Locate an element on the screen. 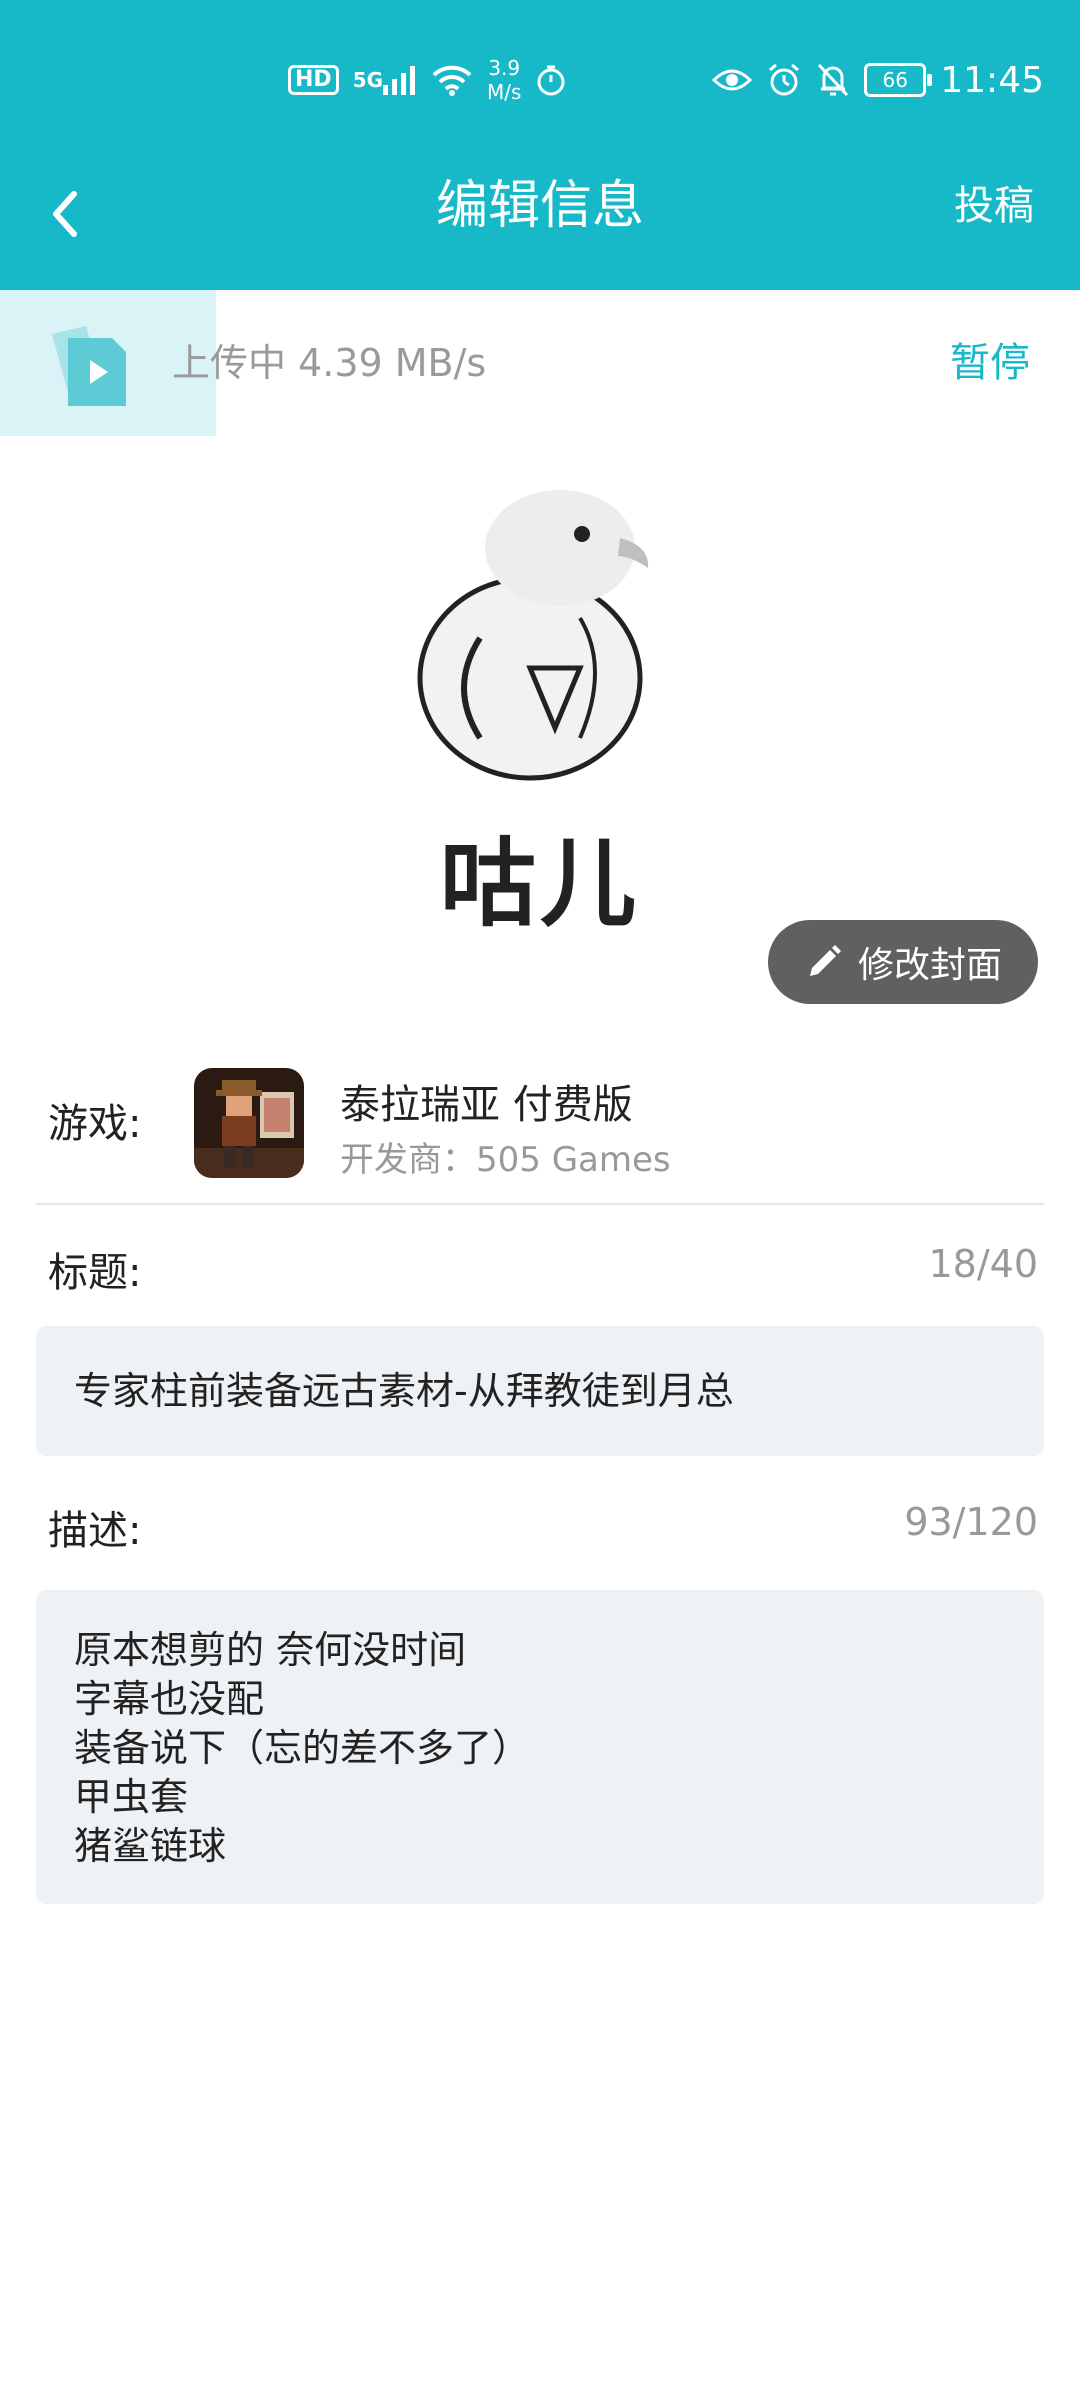  network-speed: 3.9 M/s is located at coordinates (504, 80).